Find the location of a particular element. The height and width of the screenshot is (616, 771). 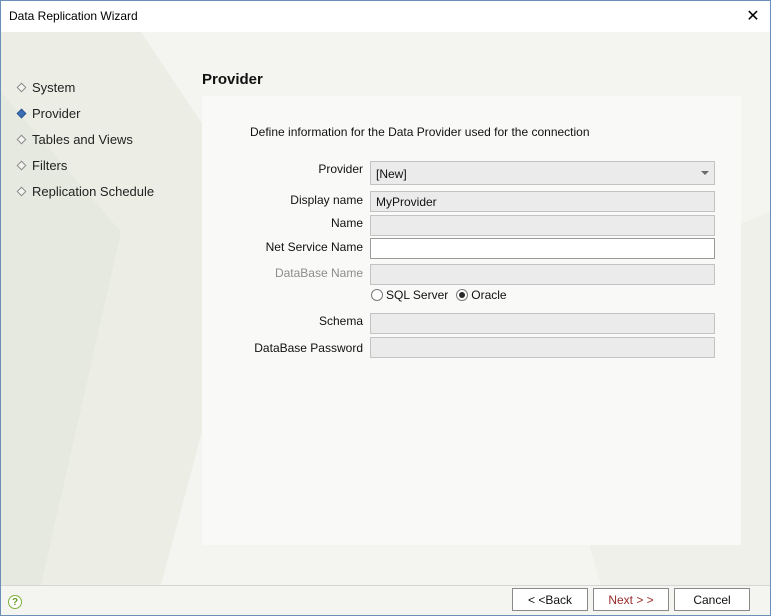

radio-oracle-label: Oracle is located at coordinates (489, 295).